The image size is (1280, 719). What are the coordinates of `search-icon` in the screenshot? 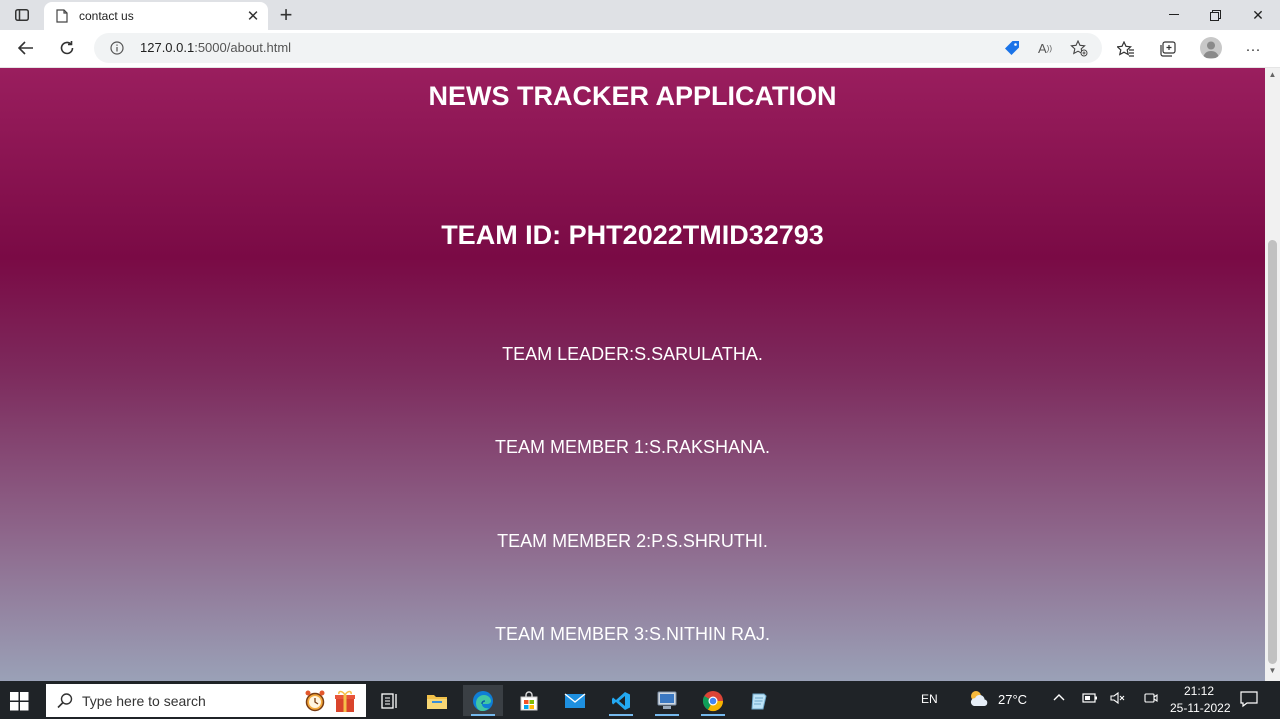 It's located at (65, 701).